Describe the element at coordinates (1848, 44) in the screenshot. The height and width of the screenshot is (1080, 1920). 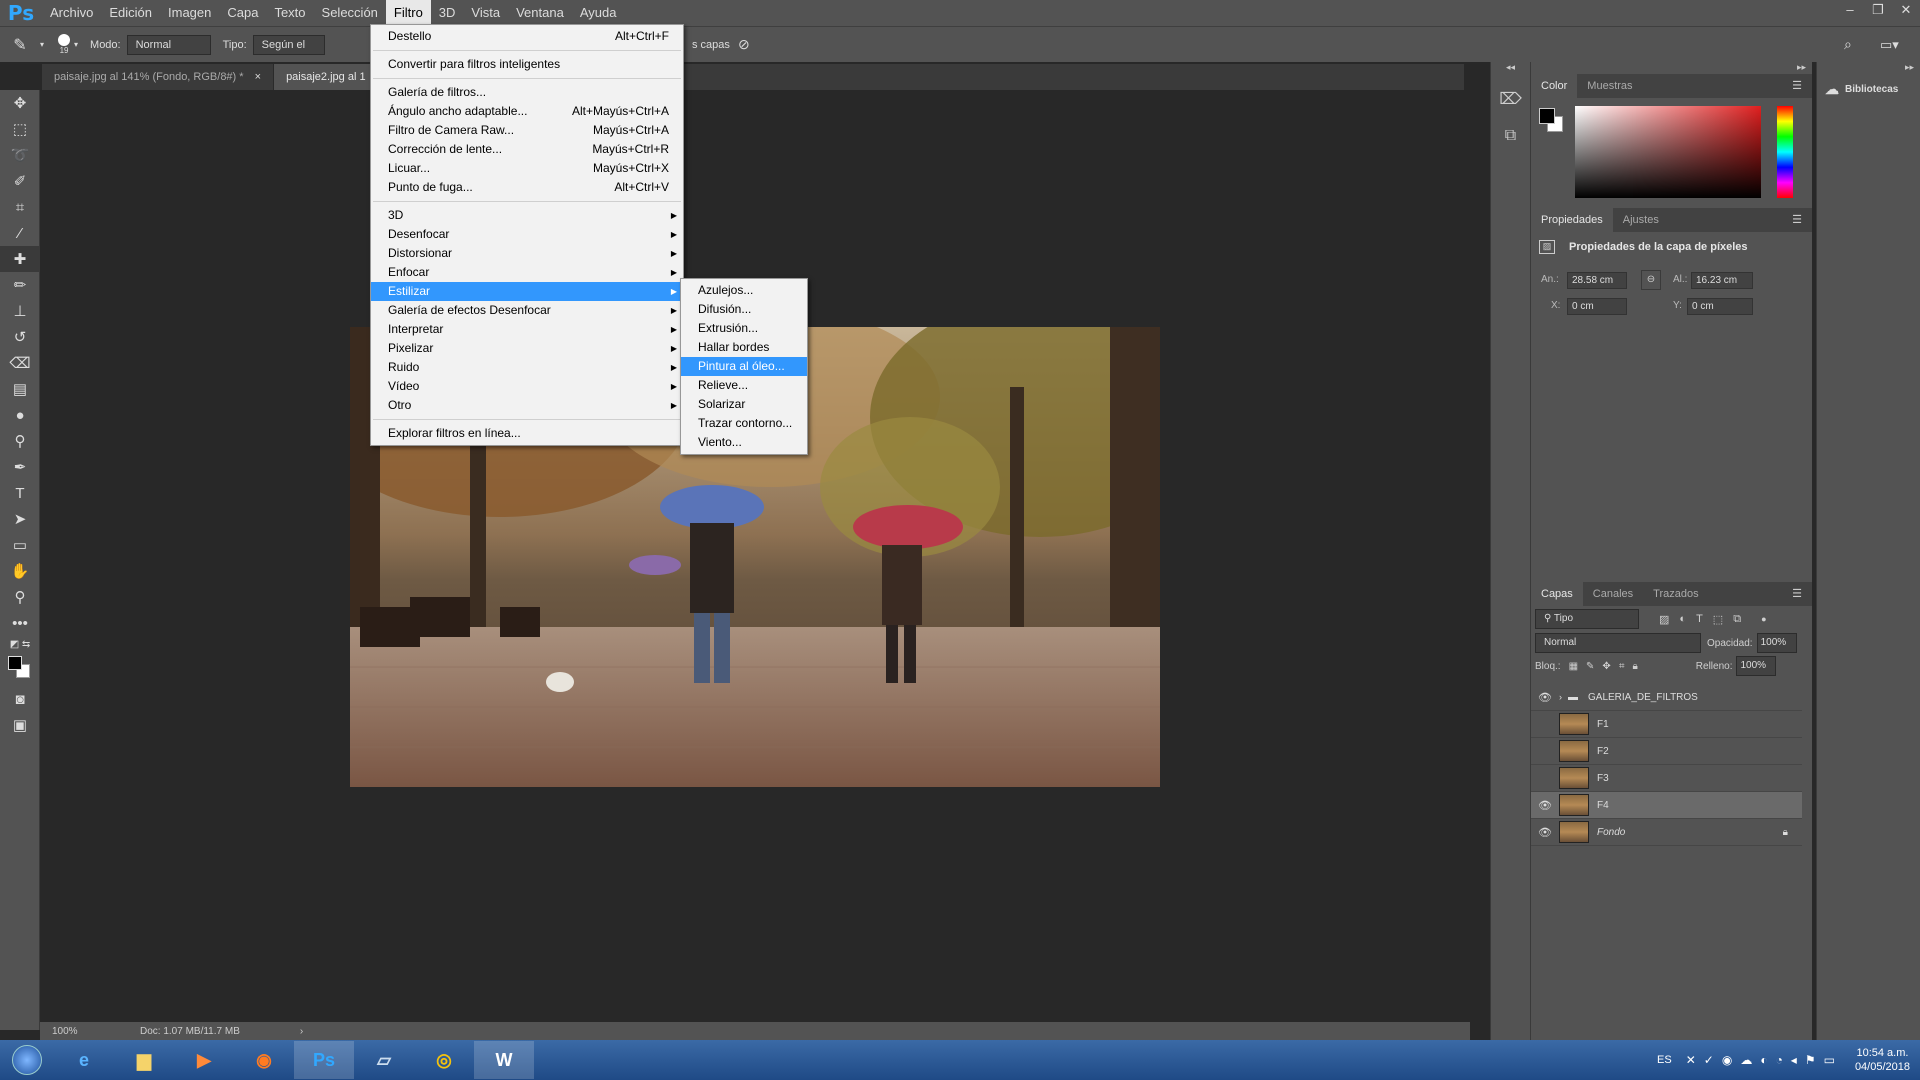
I see `search-icon: ⌕` at that location.